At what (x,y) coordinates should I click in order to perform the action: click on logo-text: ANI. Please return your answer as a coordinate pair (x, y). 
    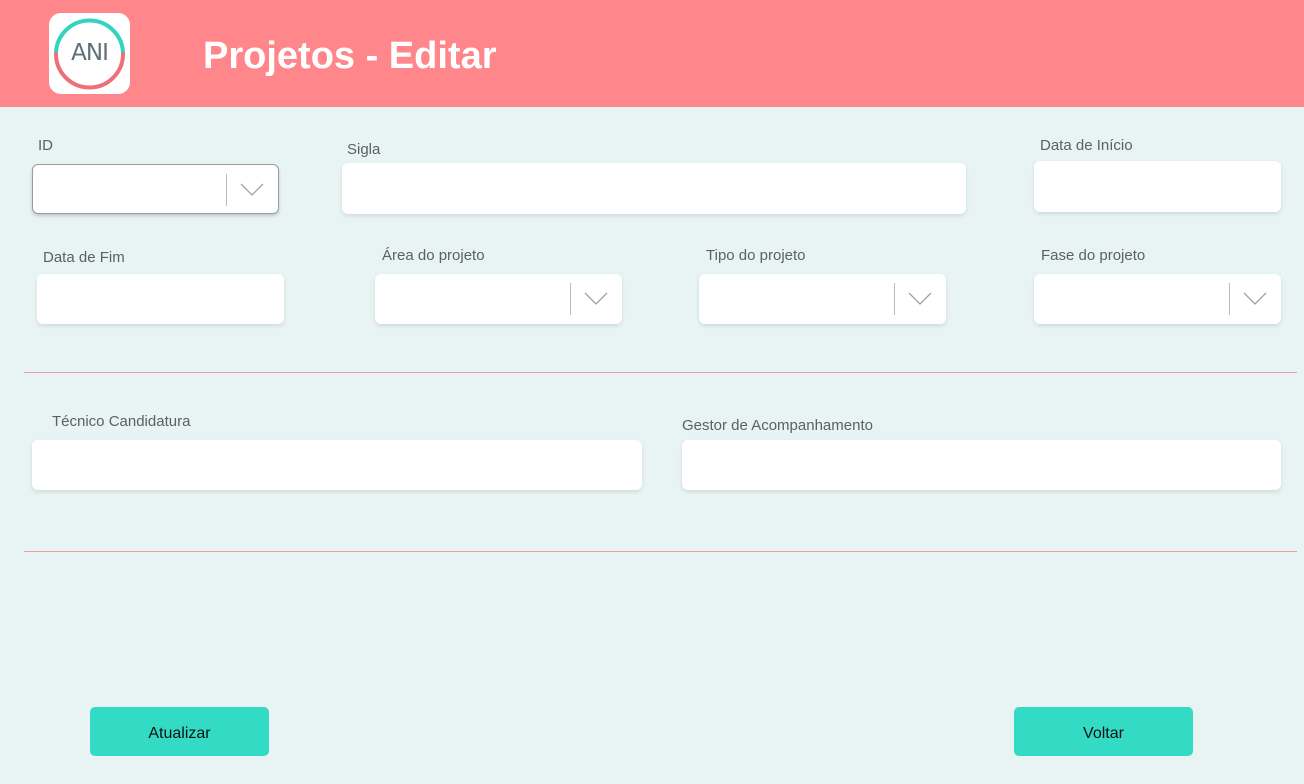
    Looking at the image, I should click on (90, 53).